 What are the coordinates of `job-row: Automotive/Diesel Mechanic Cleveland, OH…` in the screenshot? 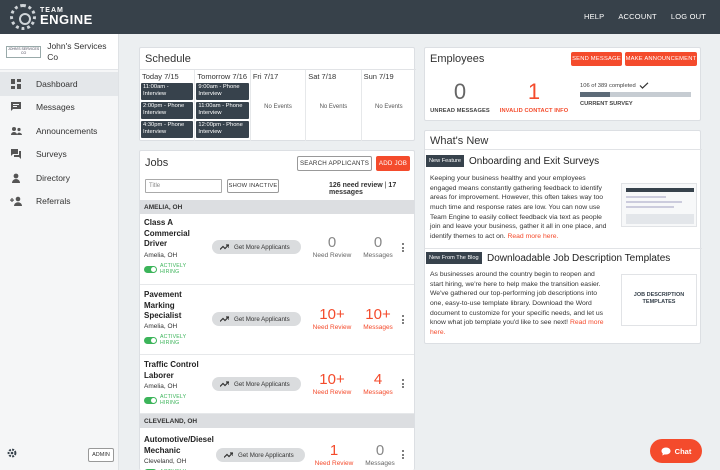 It's located at (277, 449).